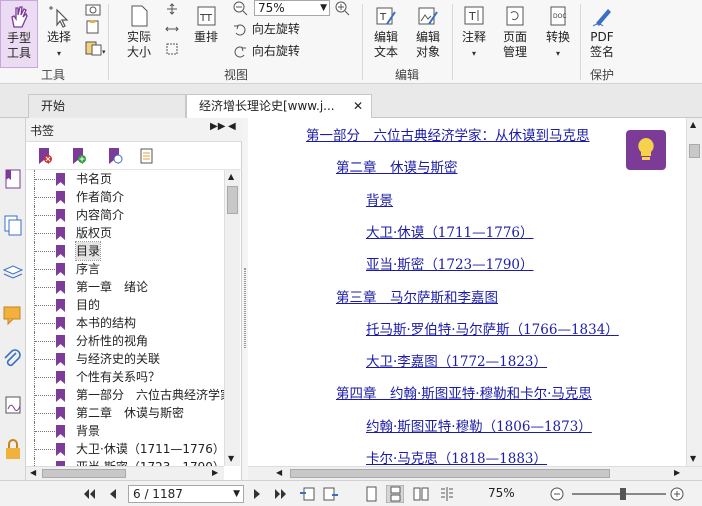 This screenshot has height=506, width=702. What do you see at coordinates (307, 494) in the screenshot?
I see `previous-view-icon` at bounding box center [307, 494].